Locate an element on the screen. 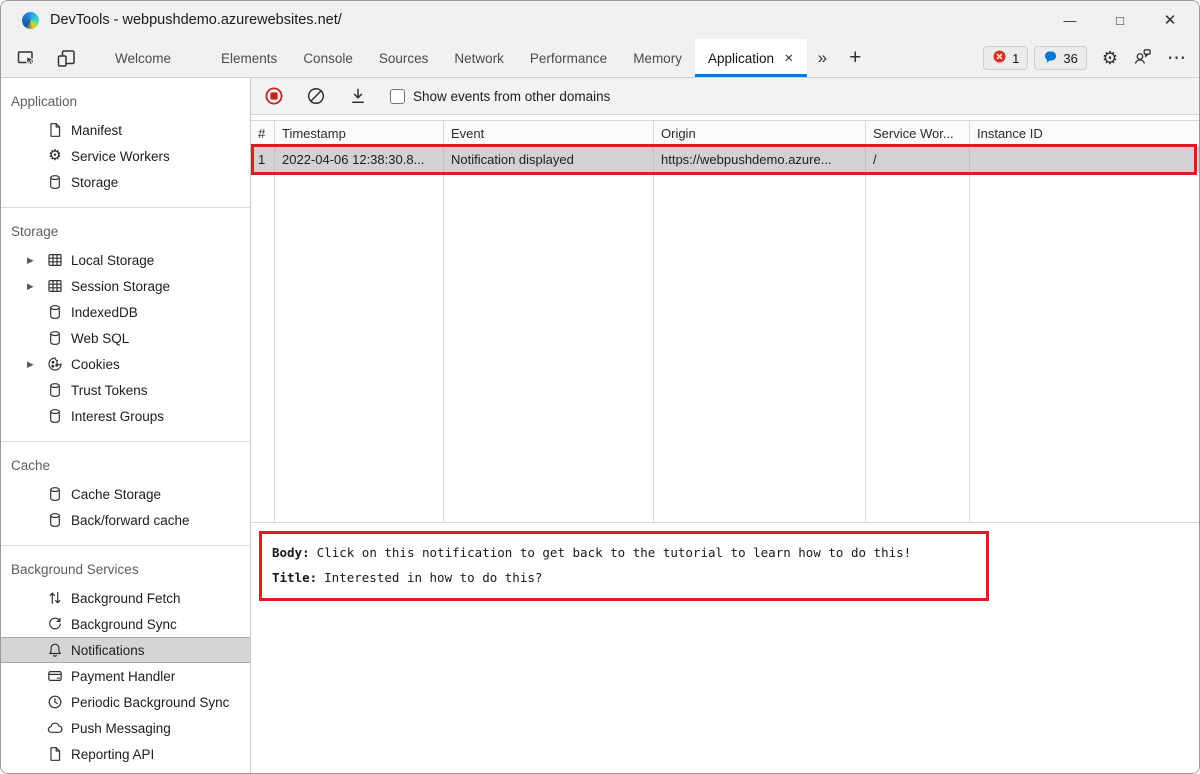 This screenshot has width=1200, height=774. sidebar-section-title: Application is located at coordinates (44, 101).